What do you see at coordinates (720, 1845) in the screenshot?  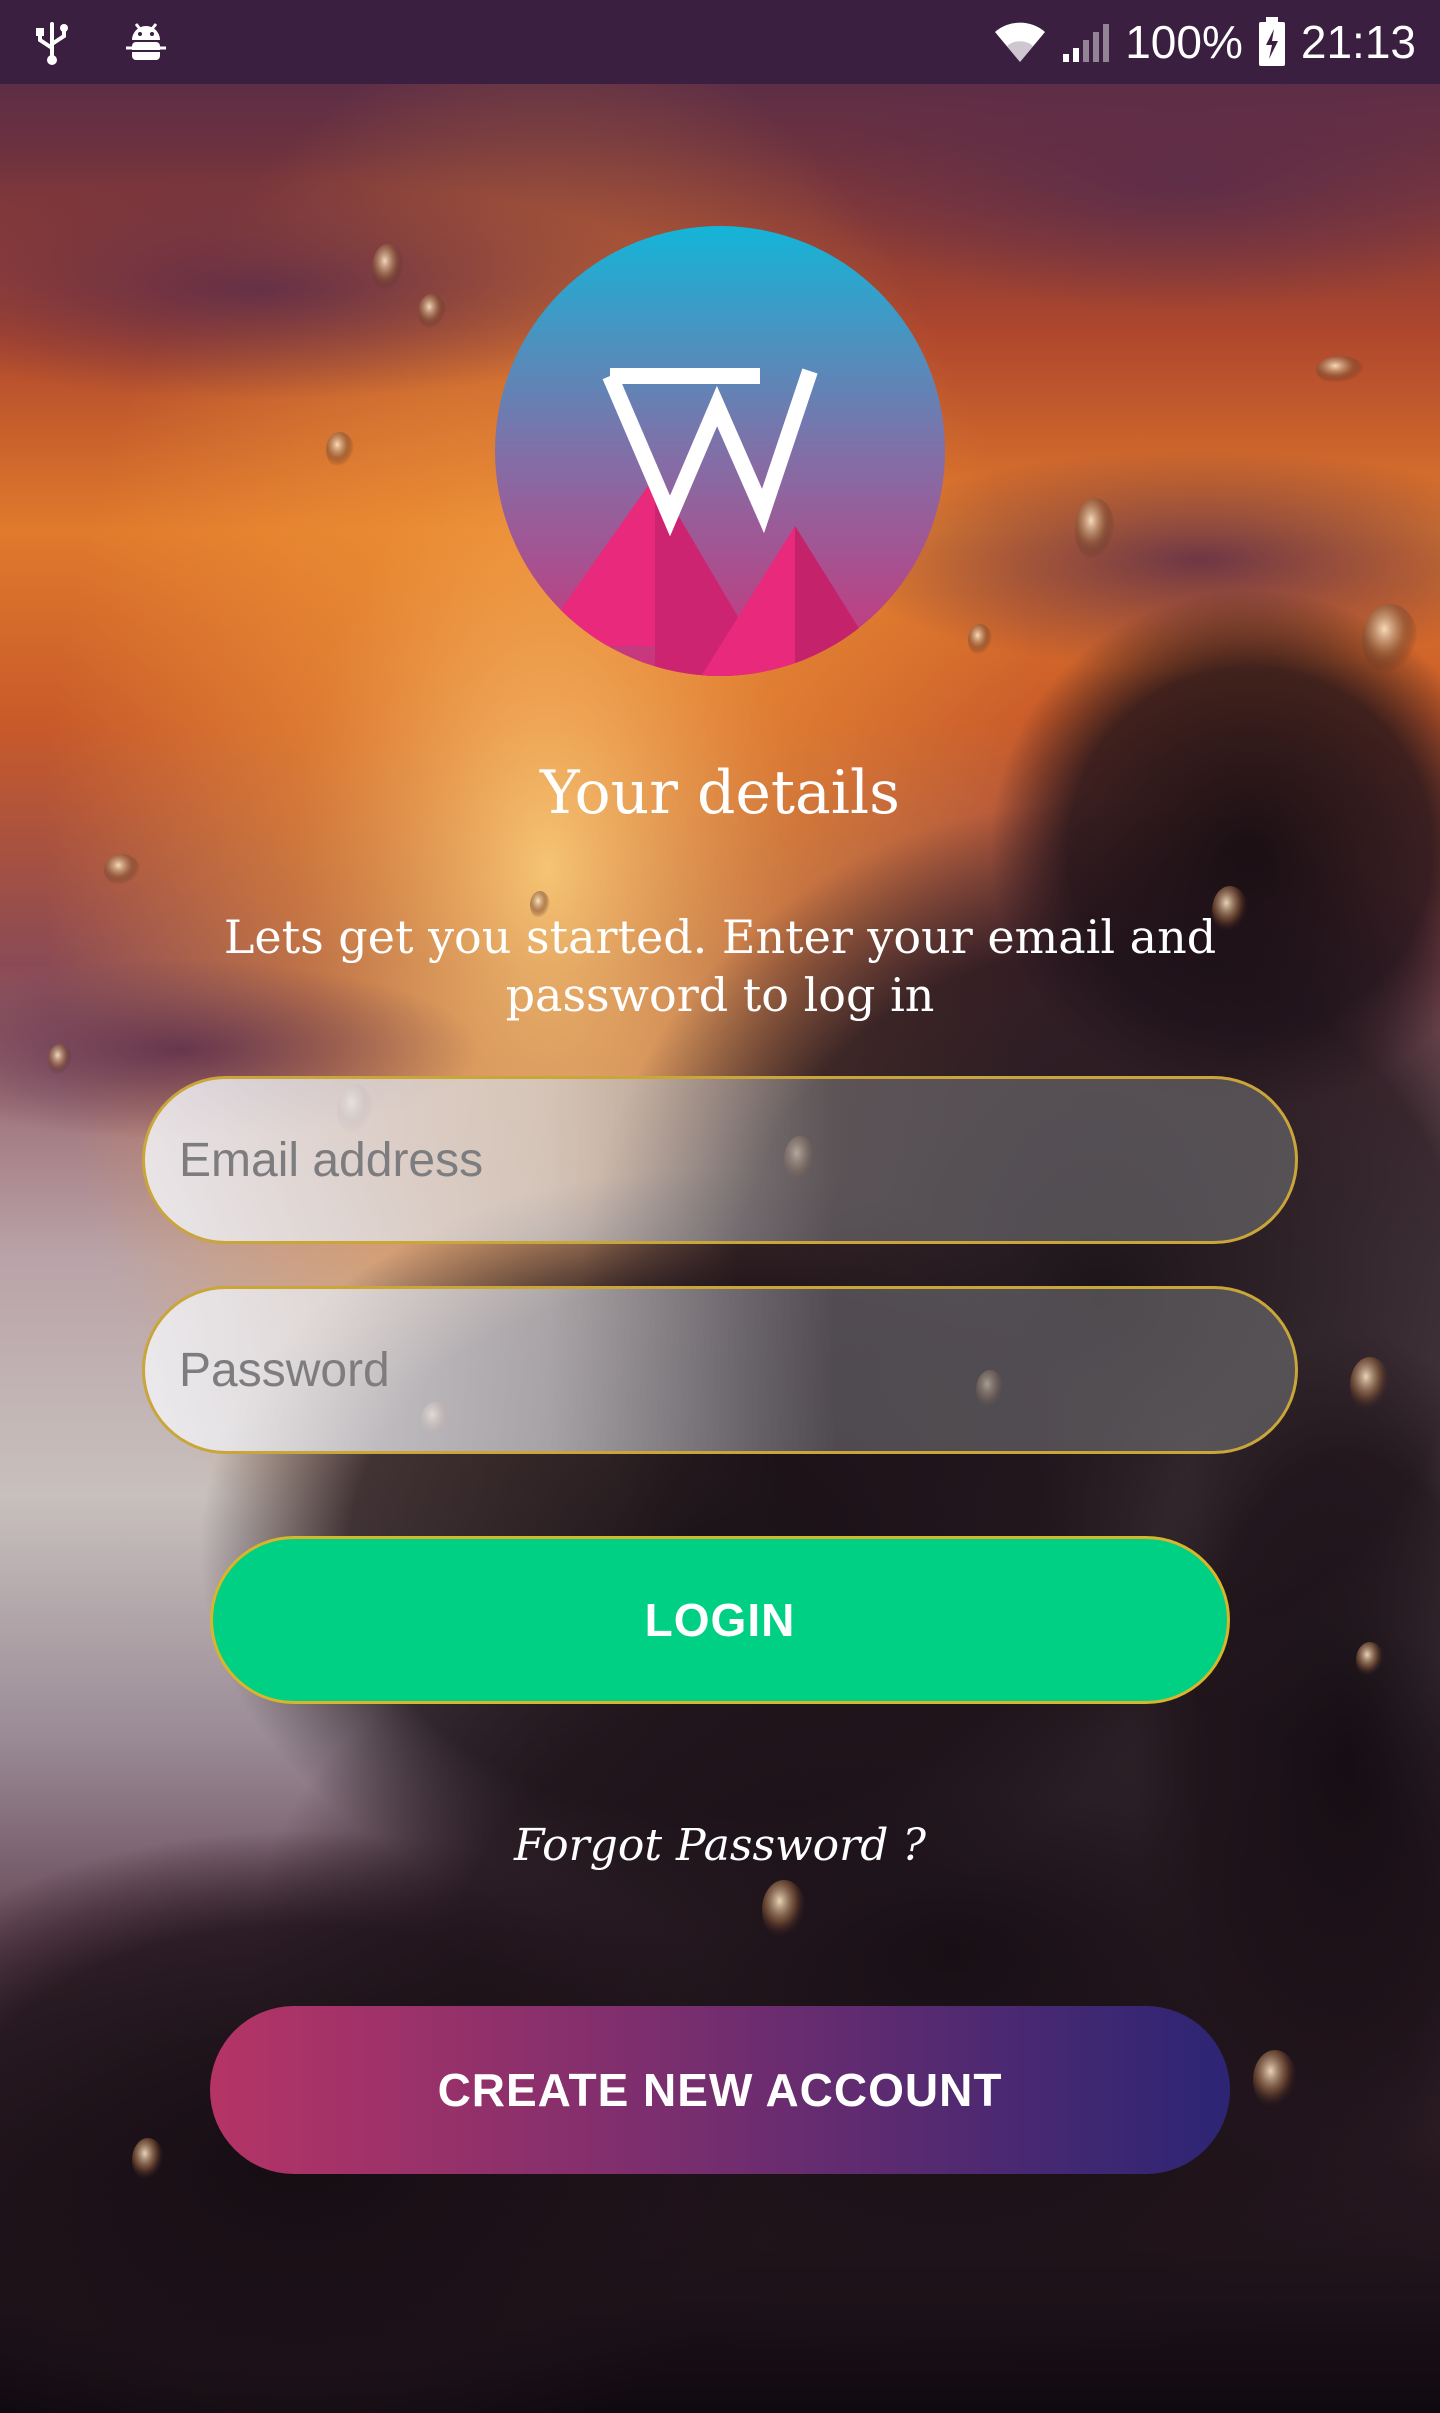 I see `forgot-password-link: Forgot Password ?` at bounding box center [720, 1845].